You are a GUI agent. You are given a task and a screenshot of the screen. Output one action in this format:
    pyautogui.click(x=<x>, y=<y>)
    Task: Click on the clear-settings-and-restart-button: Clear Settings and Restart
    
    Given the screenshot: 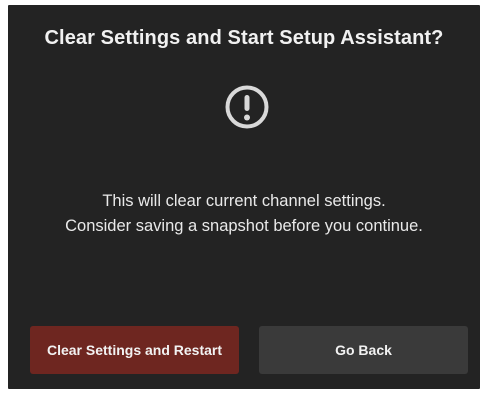 What is the action you would take?
    pyautogui.click(x=134, y=350)
    